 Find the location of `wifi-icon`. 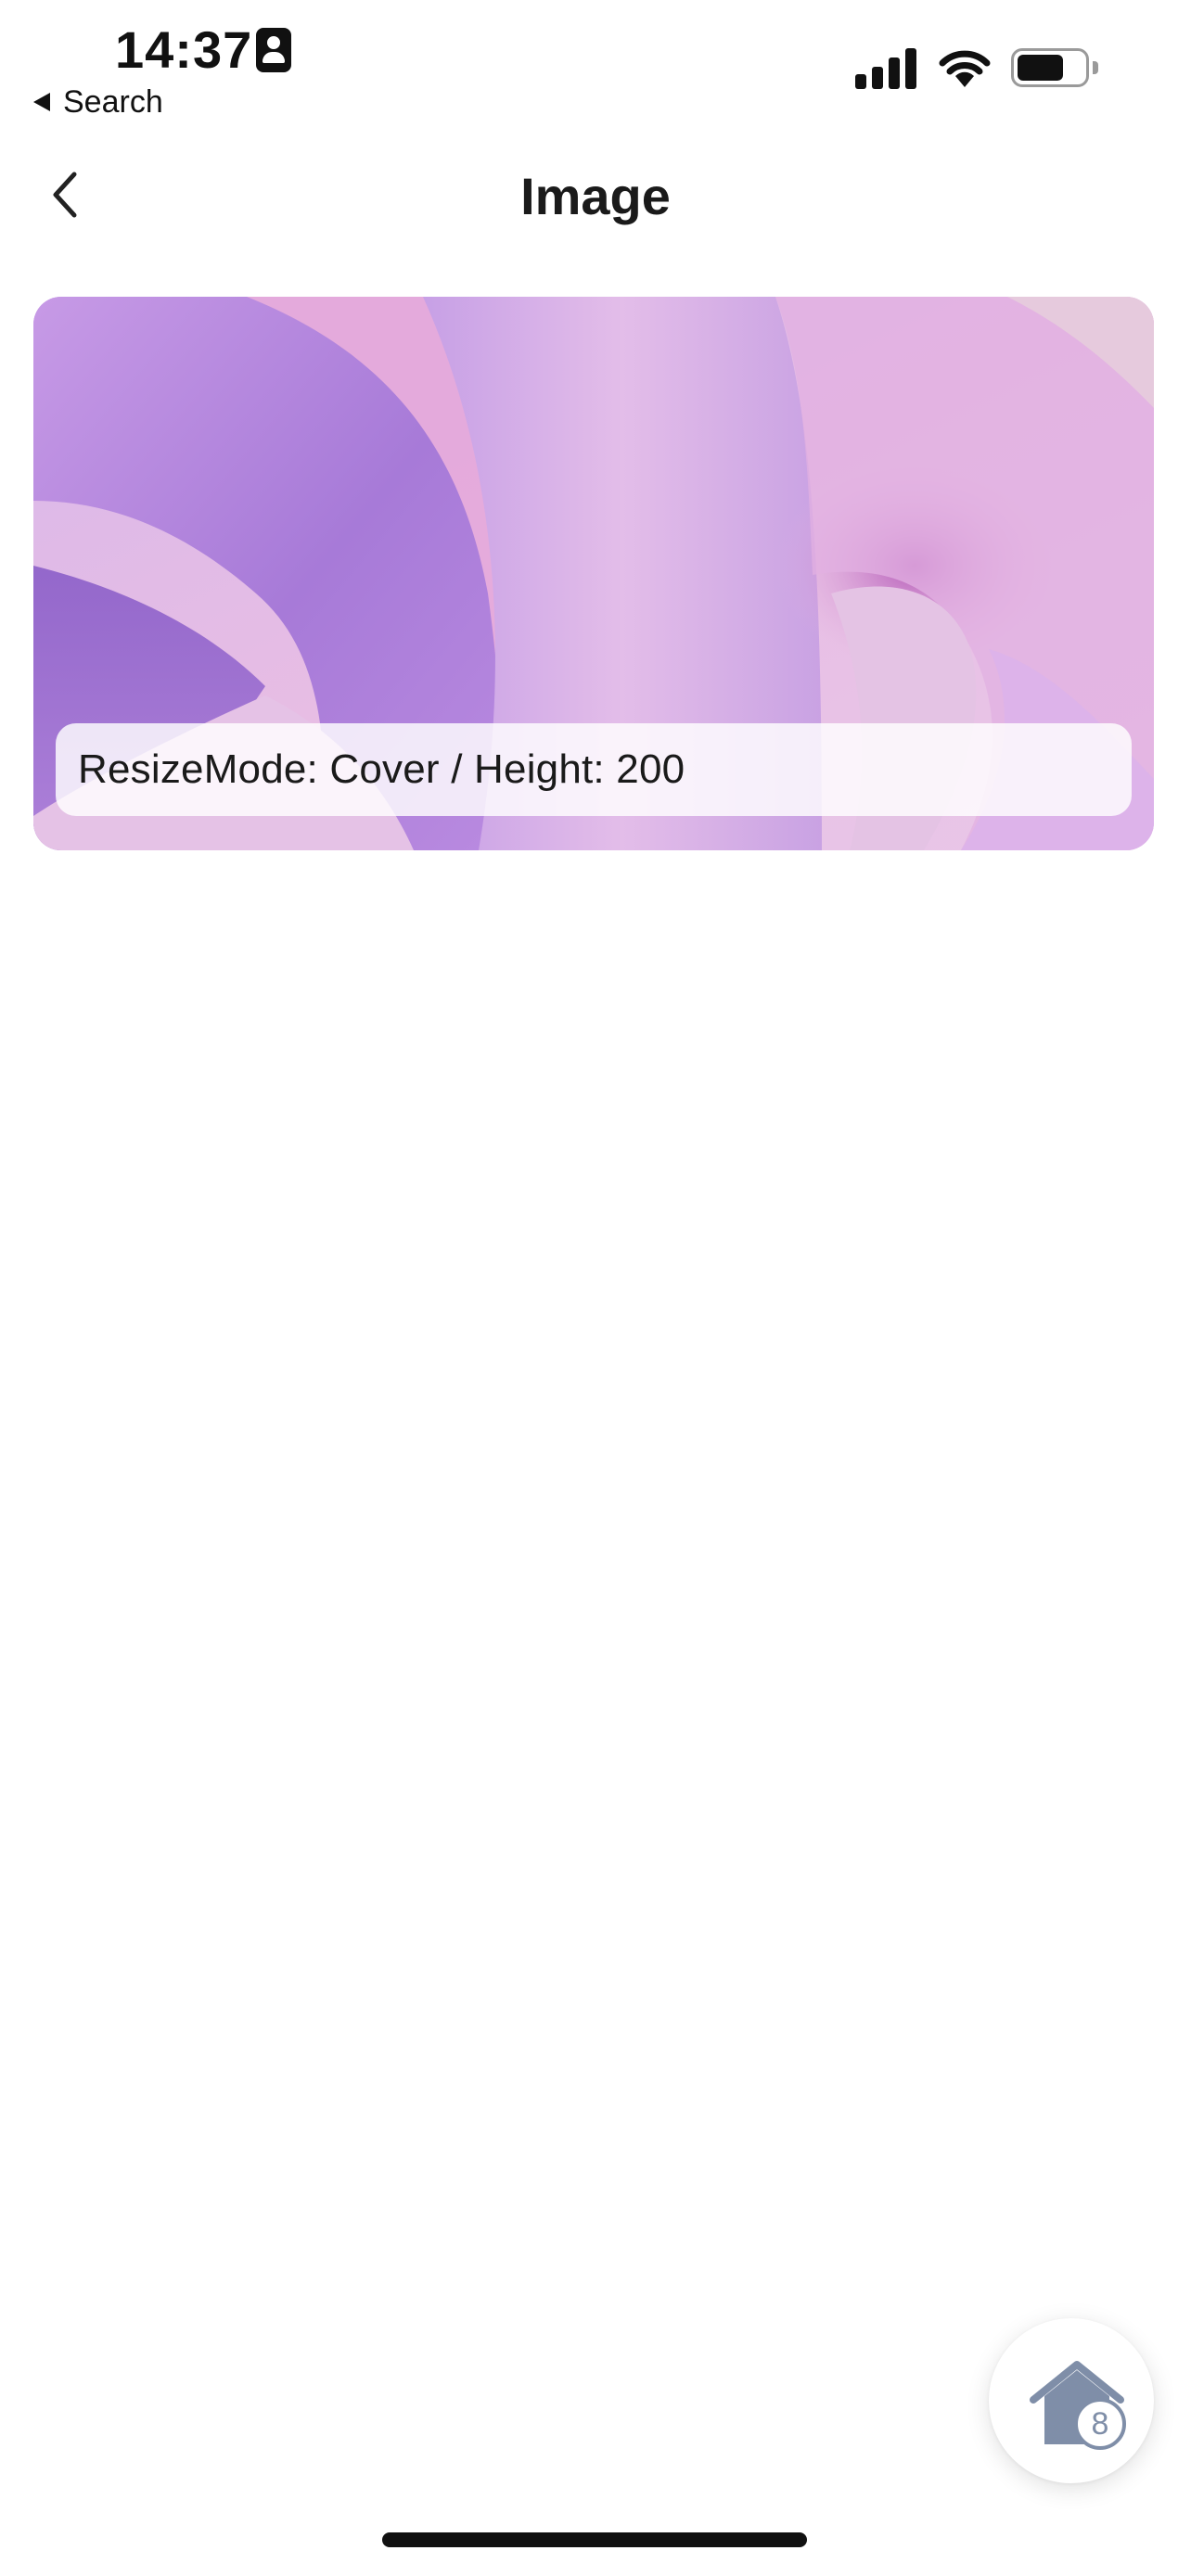

wifi-icon is located at coordinates (965, 68).